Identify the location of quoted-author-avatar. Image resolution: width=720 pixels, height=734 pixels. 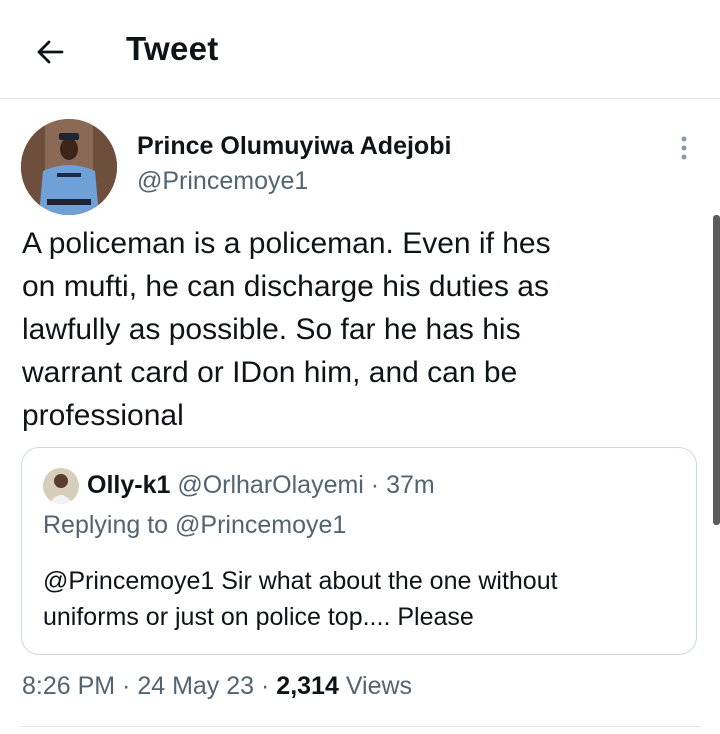
(61, 486).